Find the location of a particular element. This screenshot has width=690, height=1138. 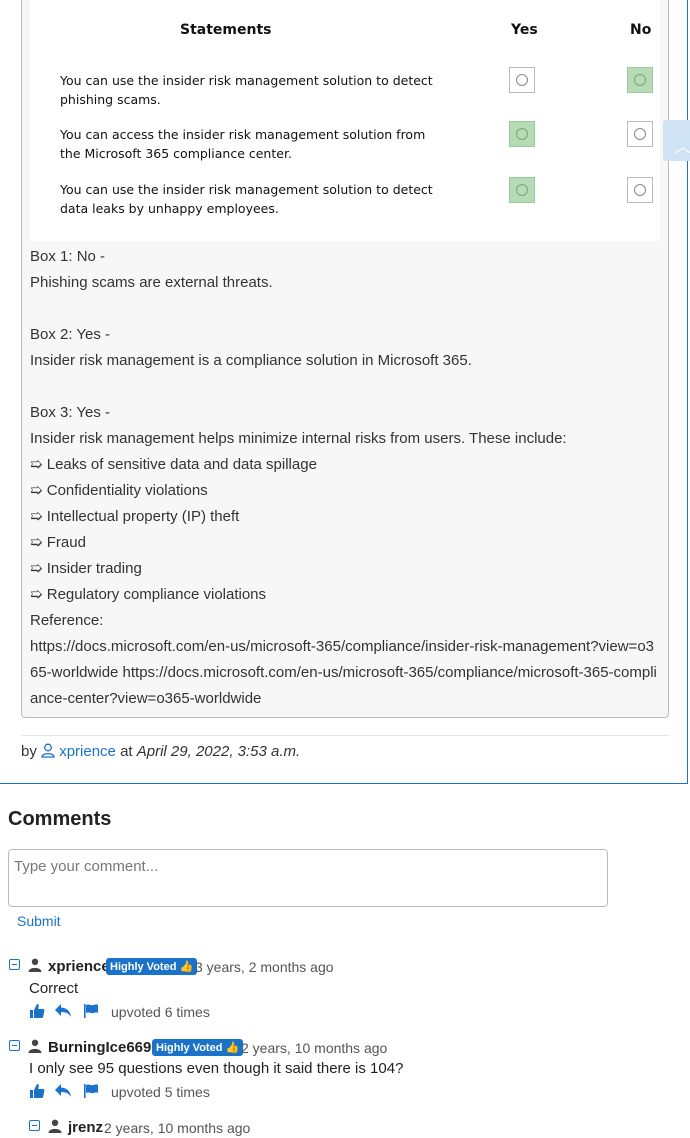

comment-text: Correct is located at coordinates (54, 988).